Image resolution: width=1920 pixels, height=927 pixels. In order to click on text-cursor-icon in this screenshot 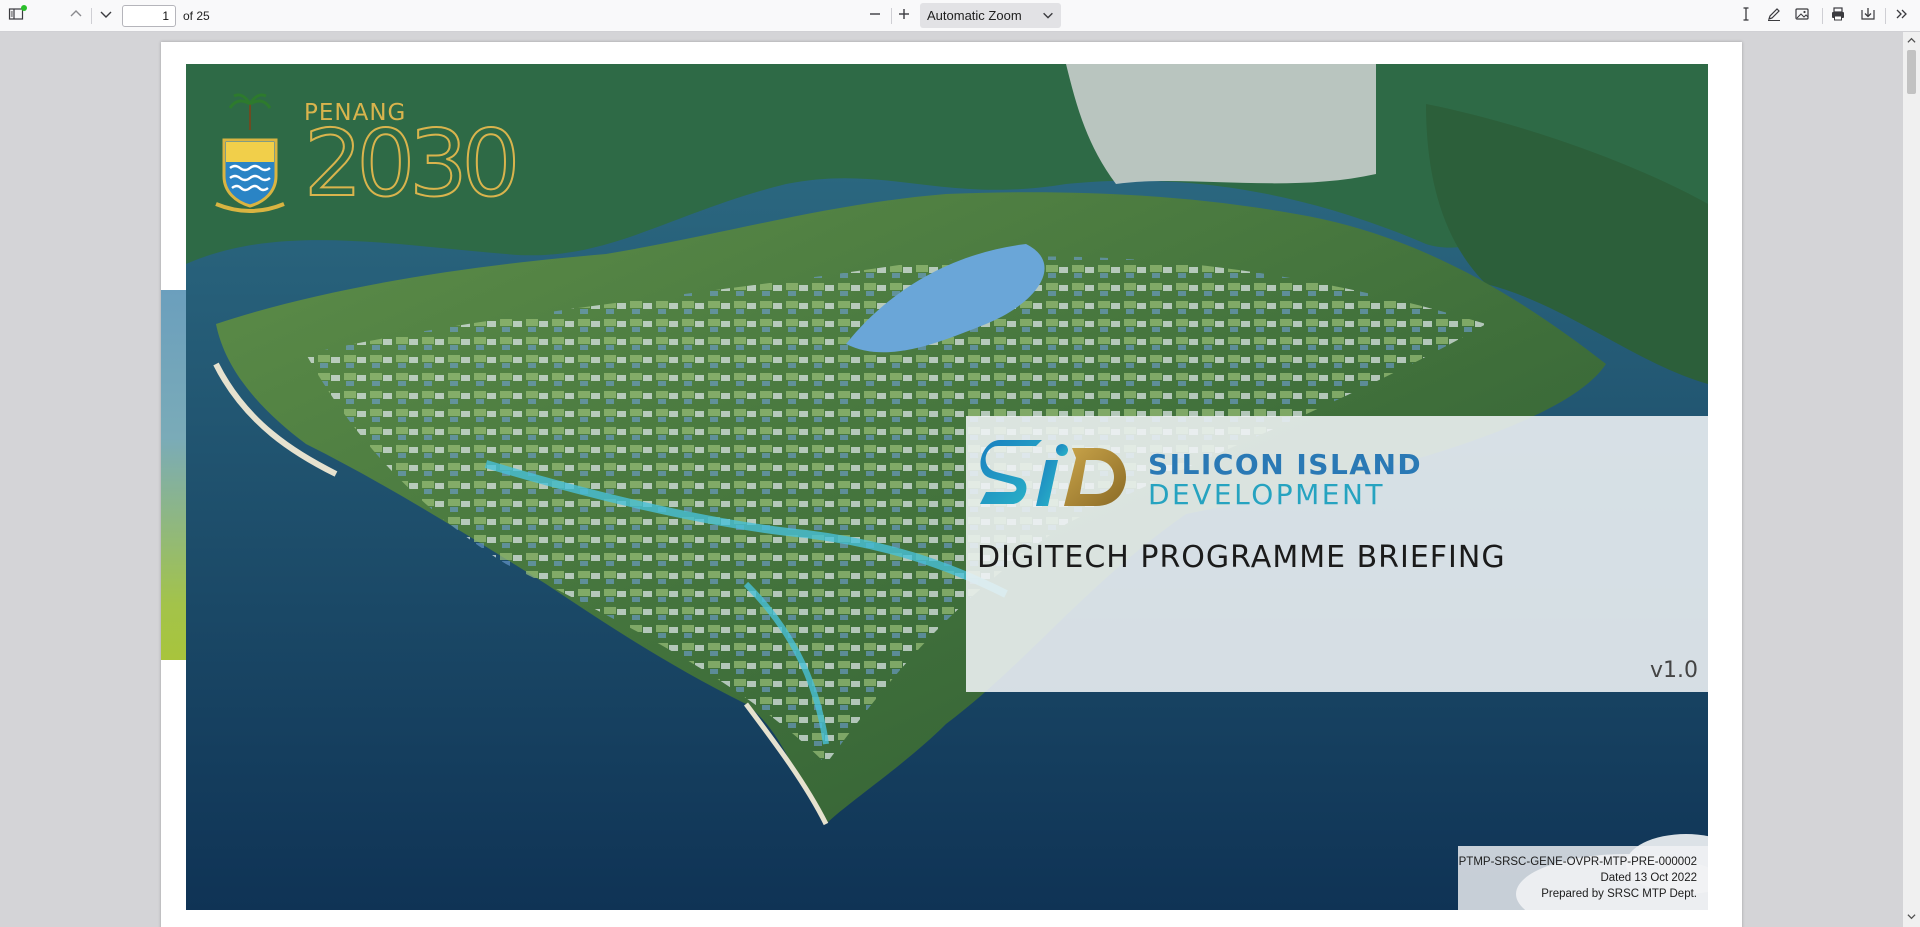, I will do `click(1746, 16)`.